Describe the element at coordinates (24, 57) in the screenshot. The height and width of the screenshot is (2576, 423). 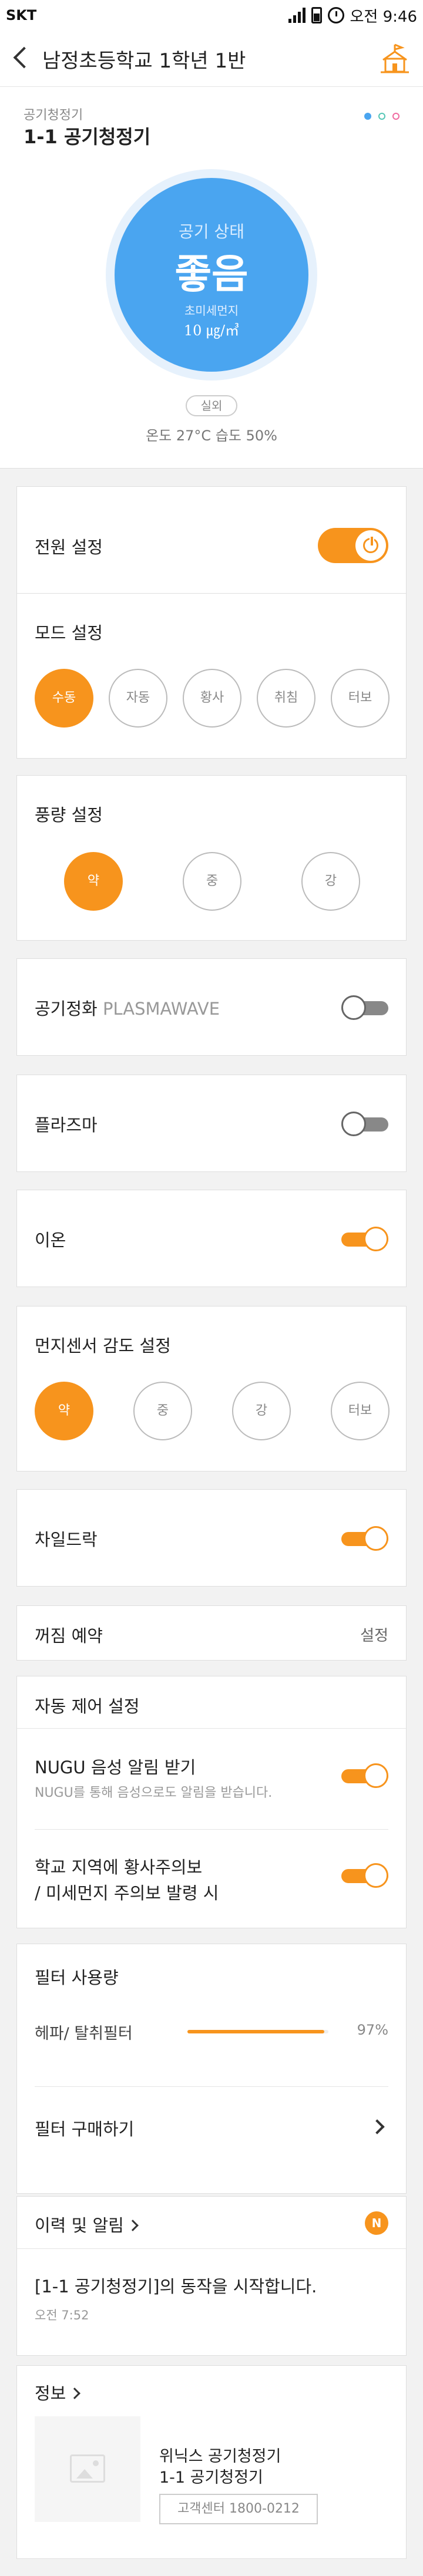
I see `back-arrow-icon` at that location.